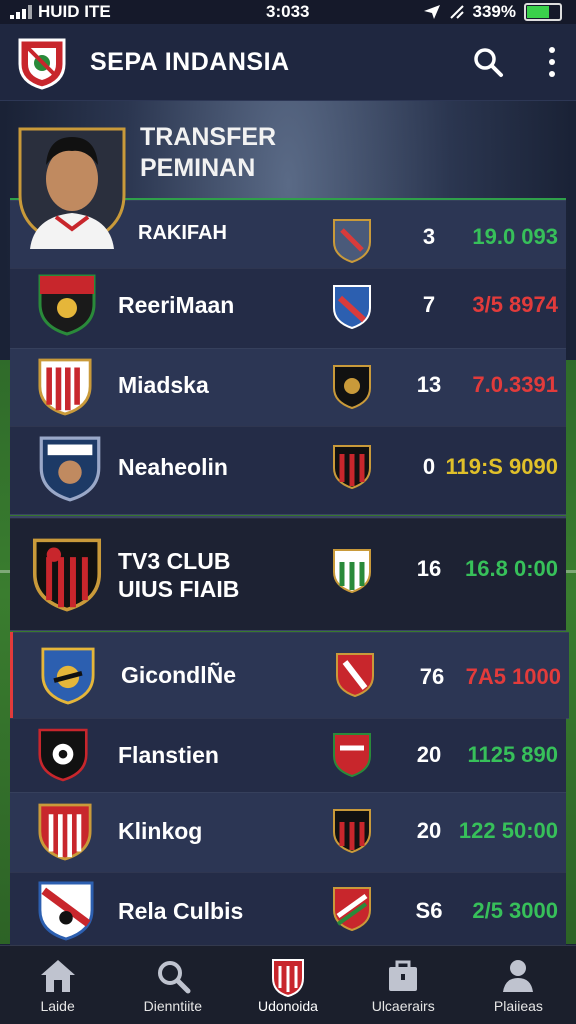 The height and width of the screenshot is (1024, 576). I want to click on list-item: Rela Culbis S6 2/5 3000, so click(288, 909).